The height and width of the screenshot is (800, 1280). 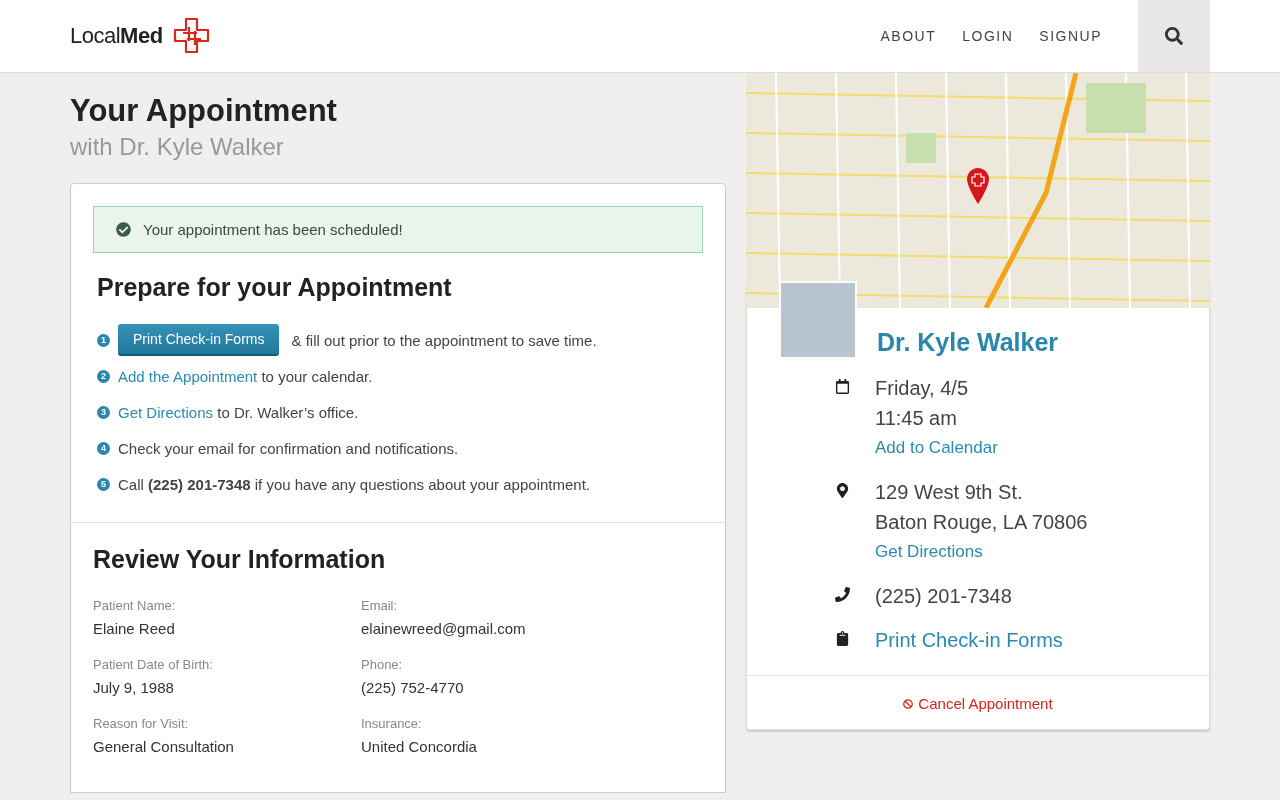 I want to click on location-icon, so click(x=842, y=490).